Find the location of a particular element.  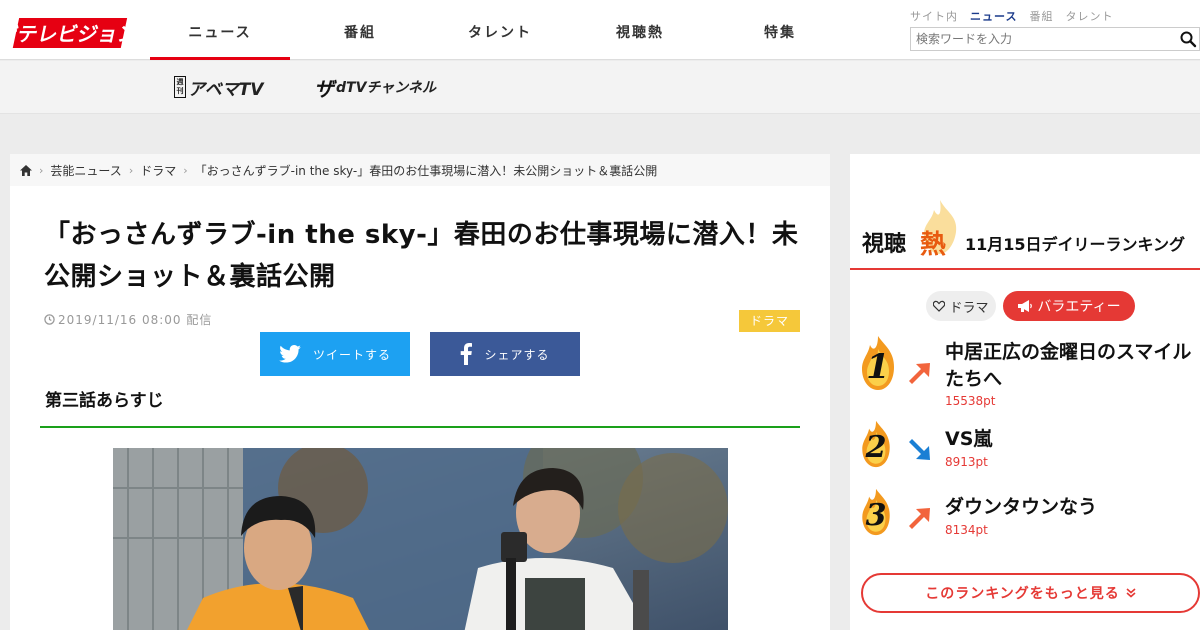

article-photo is located at coordinates (420, 539).